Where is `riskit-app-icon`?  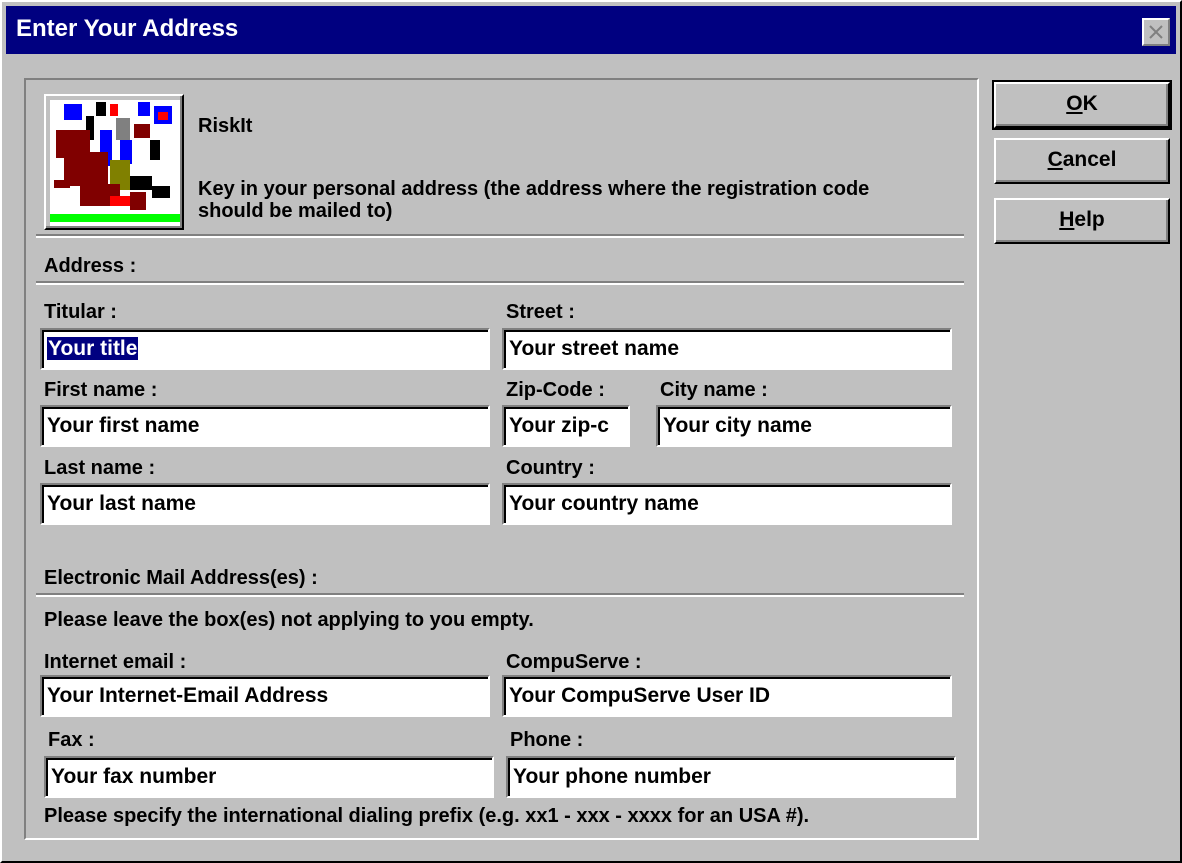 riskit-app-icon is located at coordinates (114, 162).